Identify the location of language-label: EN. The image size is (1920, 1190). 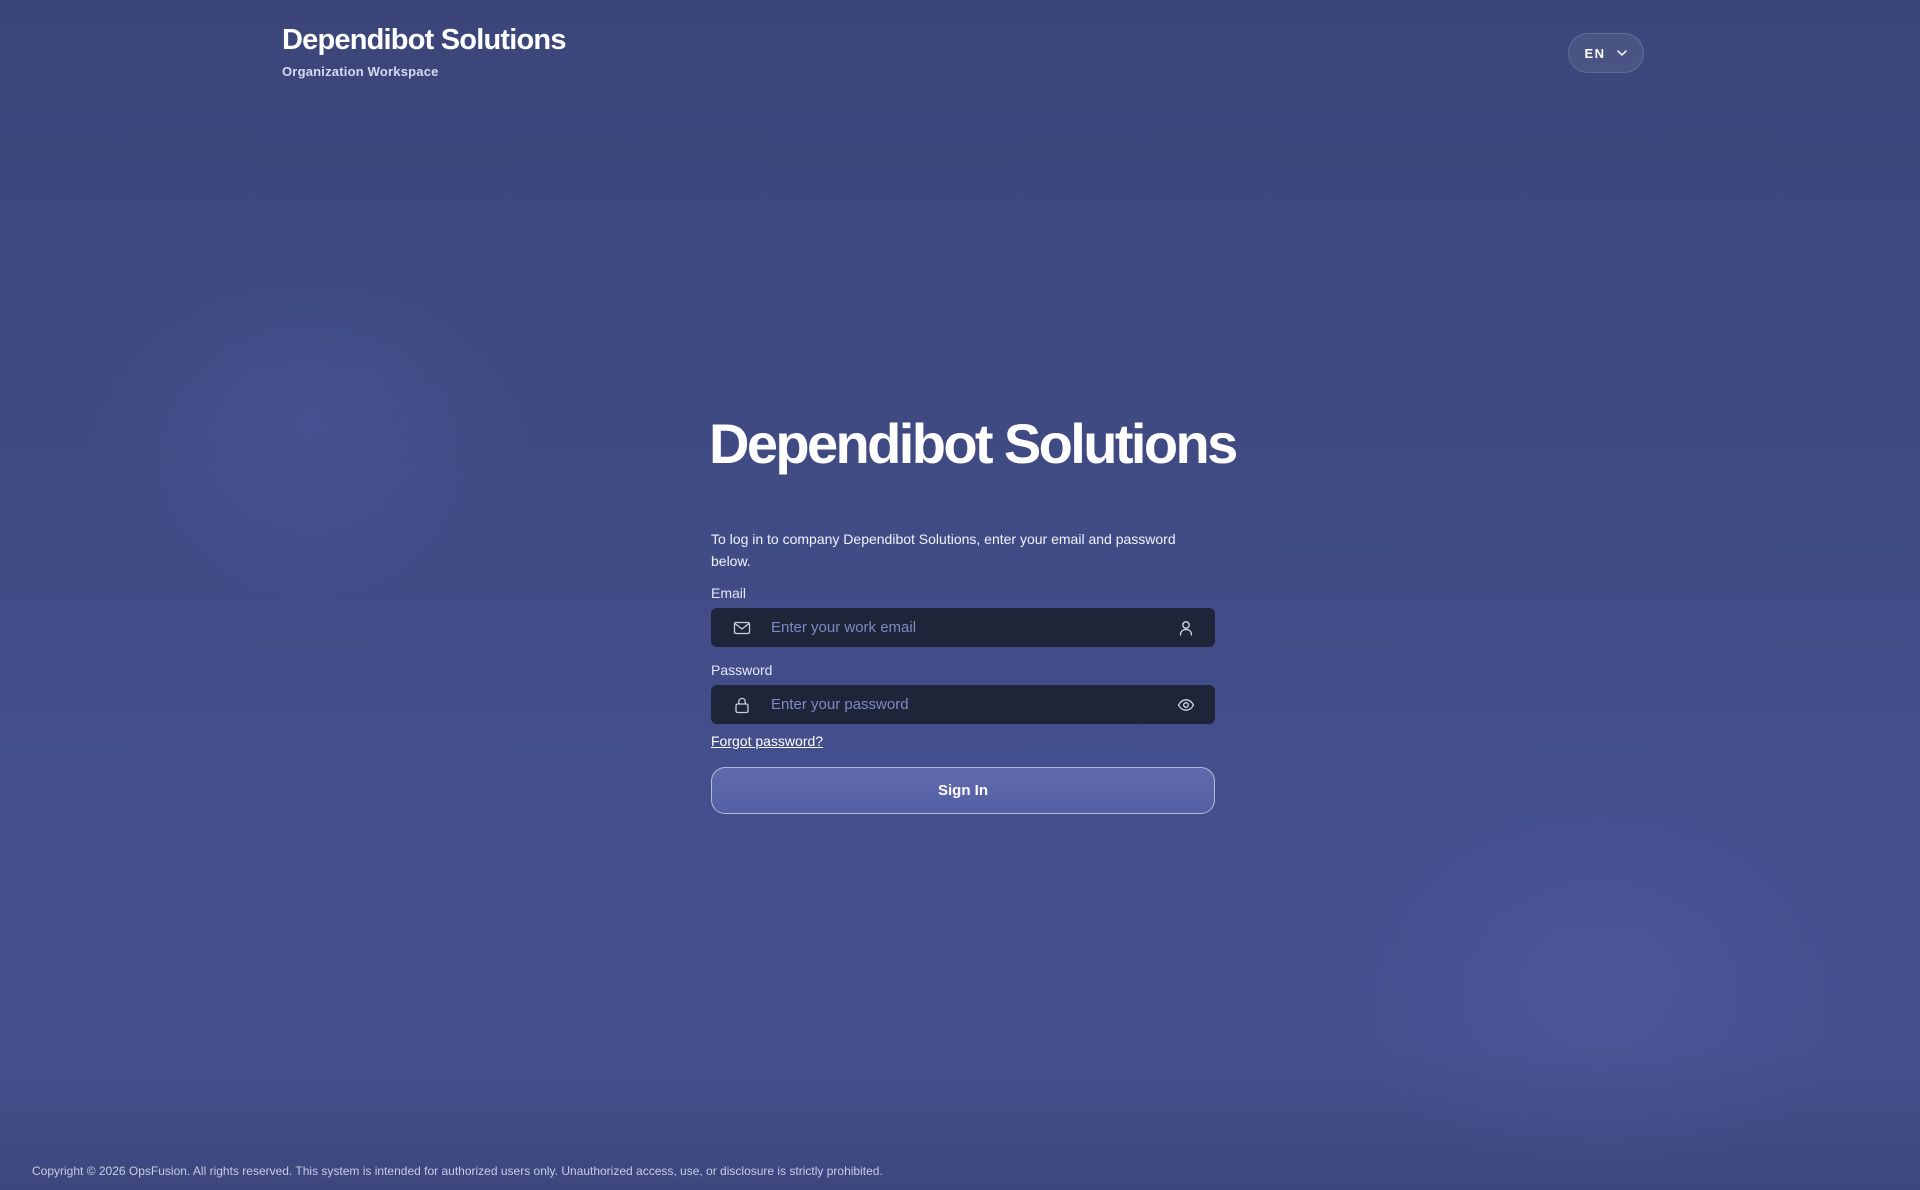
(1595, 53).